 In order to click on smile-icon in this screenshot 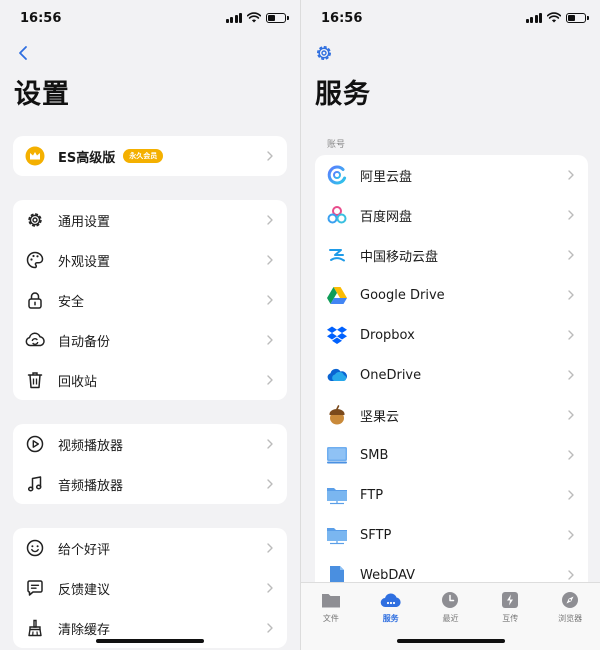, I will do `click(35, 548)`.